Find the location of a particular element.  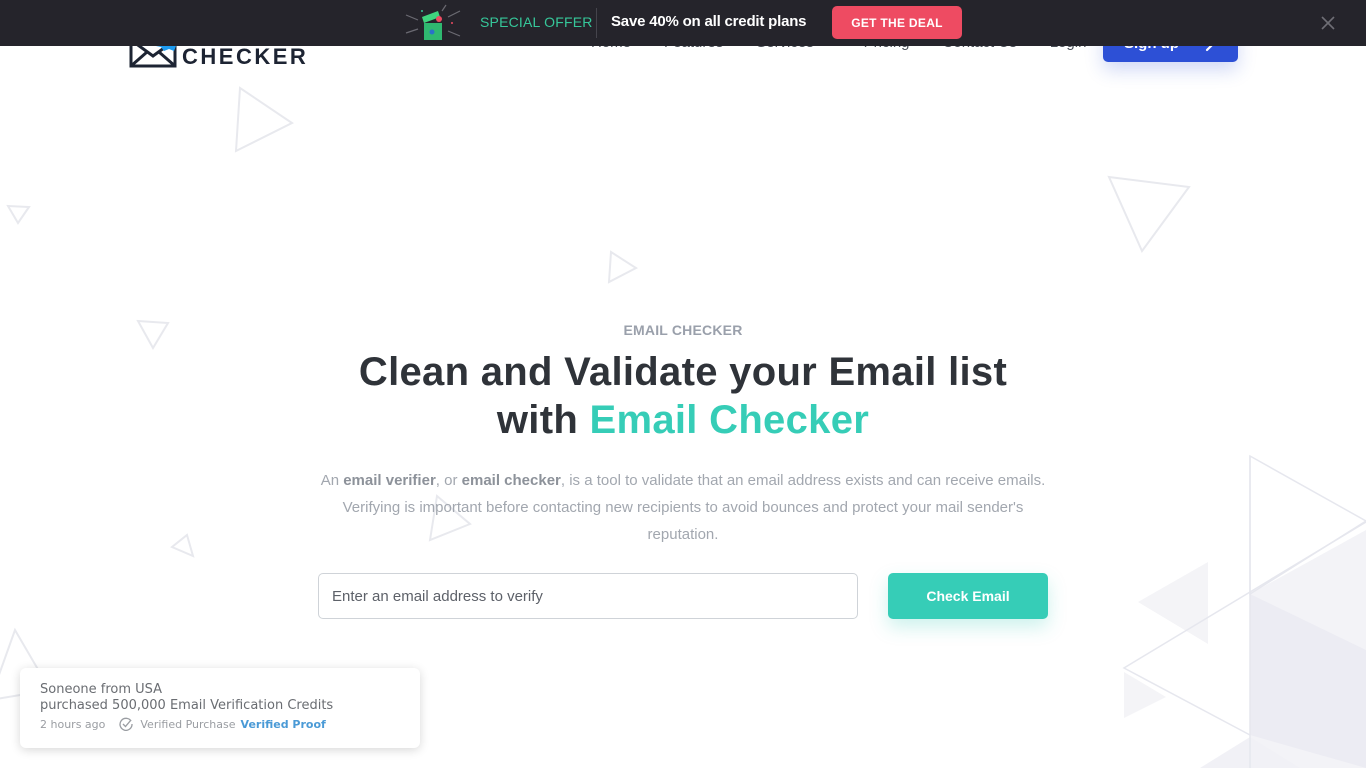

close-icon is located at coordinates (1328, 23).